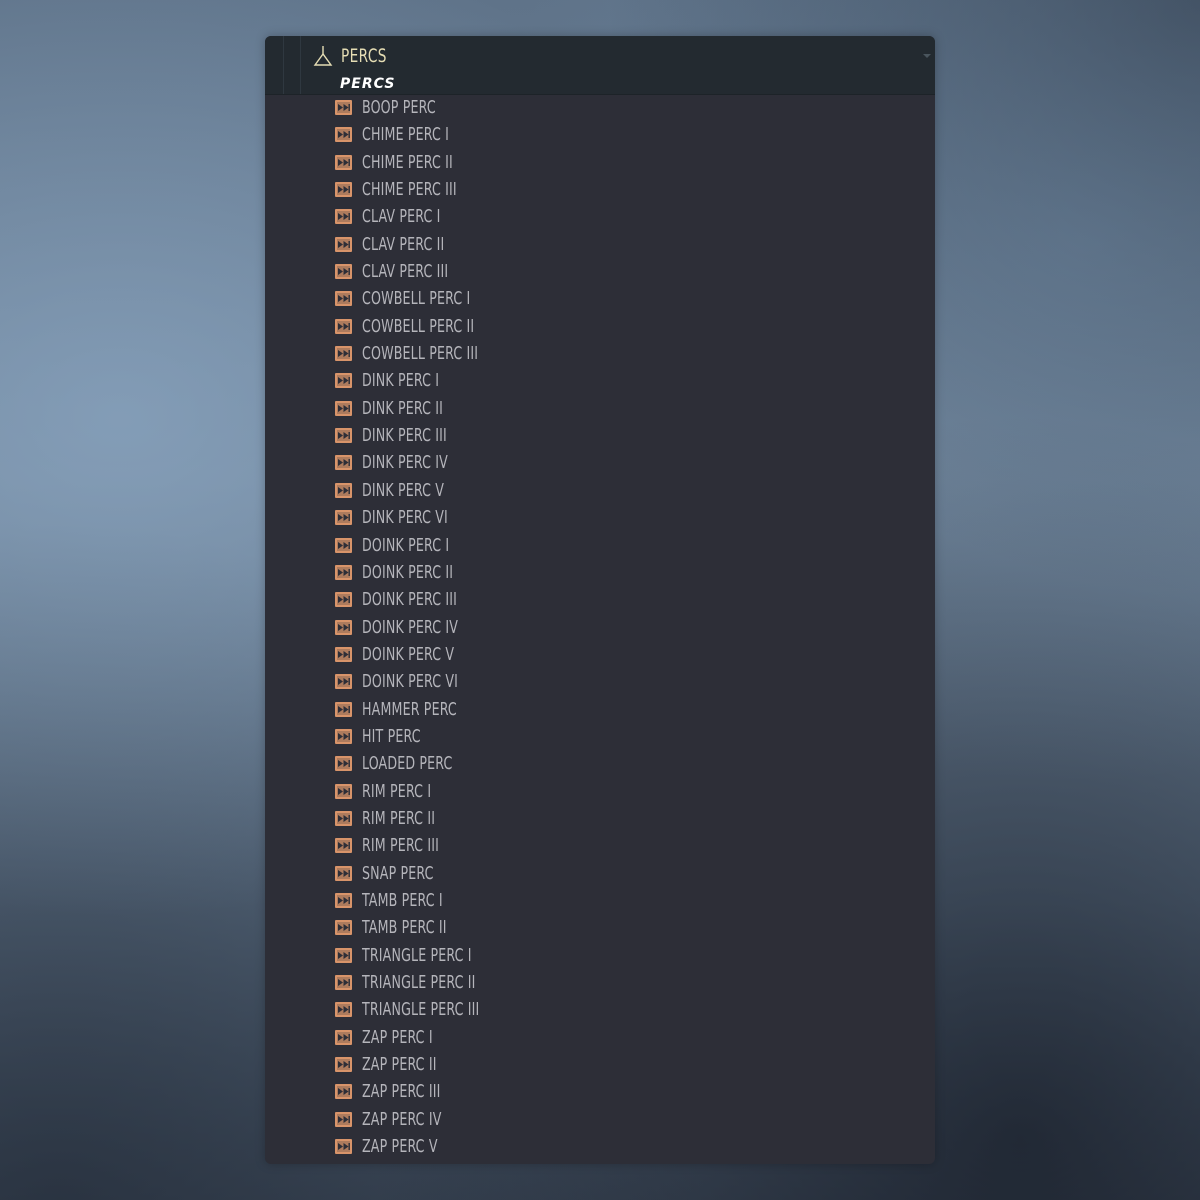 The image size is (1200, 1200). What do you see at coordinates (600, 1146) in the screenshot?
I see `list-item: ZAP PERC V` at bounding box center [600, 1146].